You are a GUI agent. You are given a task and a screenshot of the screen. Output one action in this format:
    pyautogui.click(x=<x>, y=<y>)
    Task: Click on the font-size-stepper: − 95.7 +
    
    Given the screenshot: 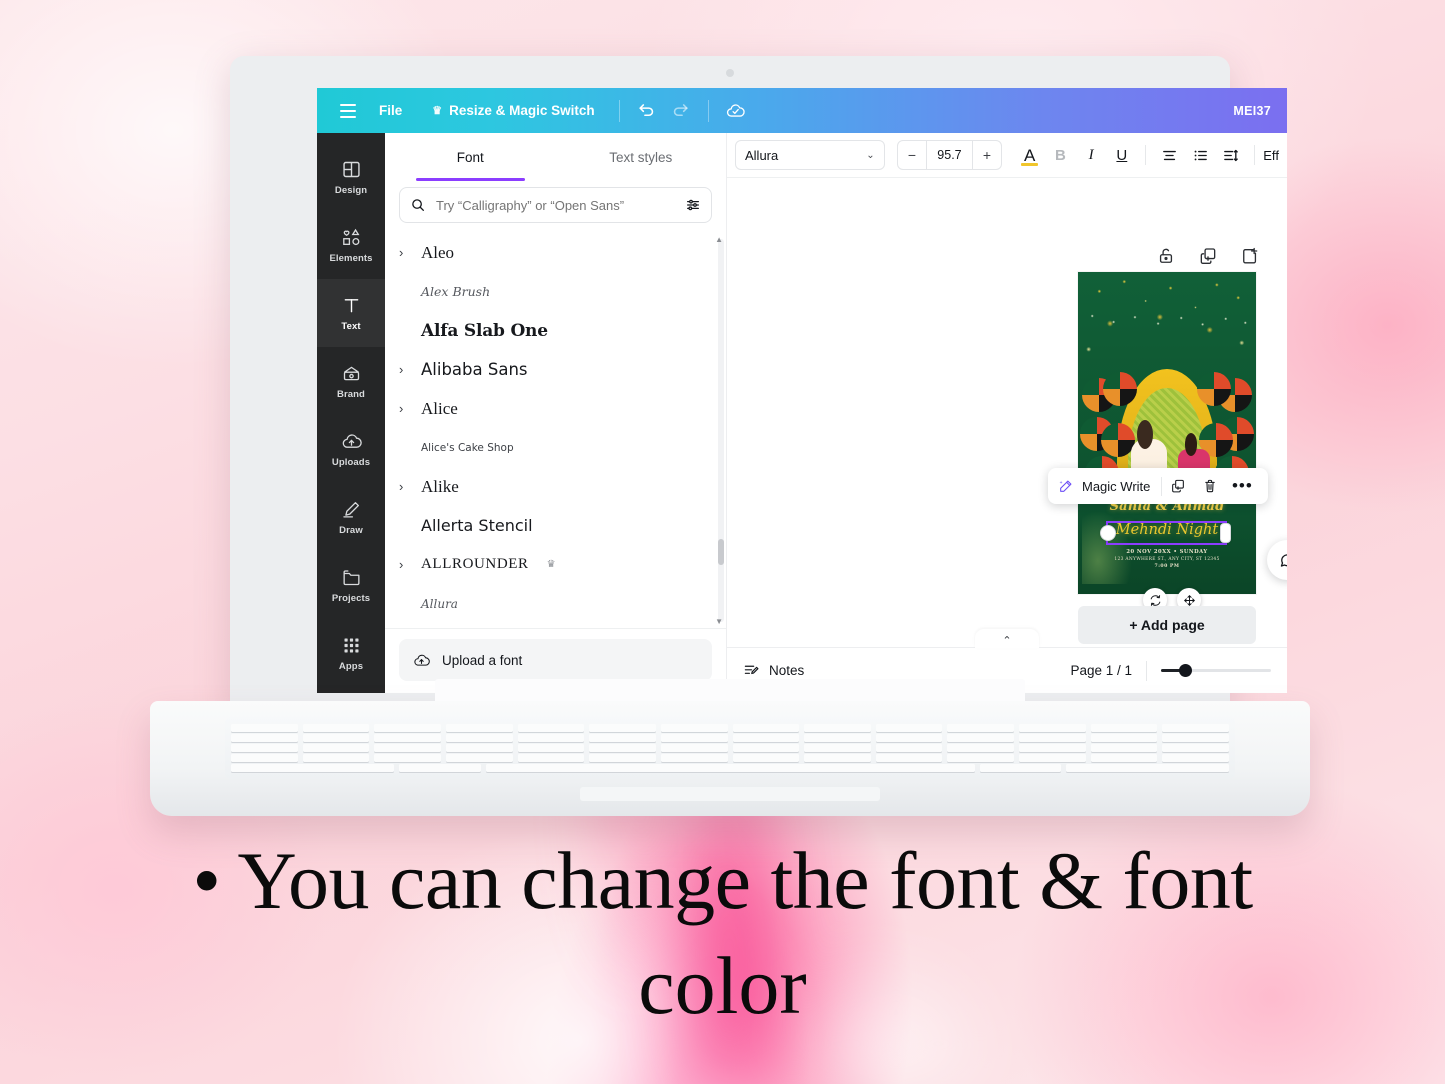 What is the action you would take?
    pyautogui.click(x=949, y=155)
    